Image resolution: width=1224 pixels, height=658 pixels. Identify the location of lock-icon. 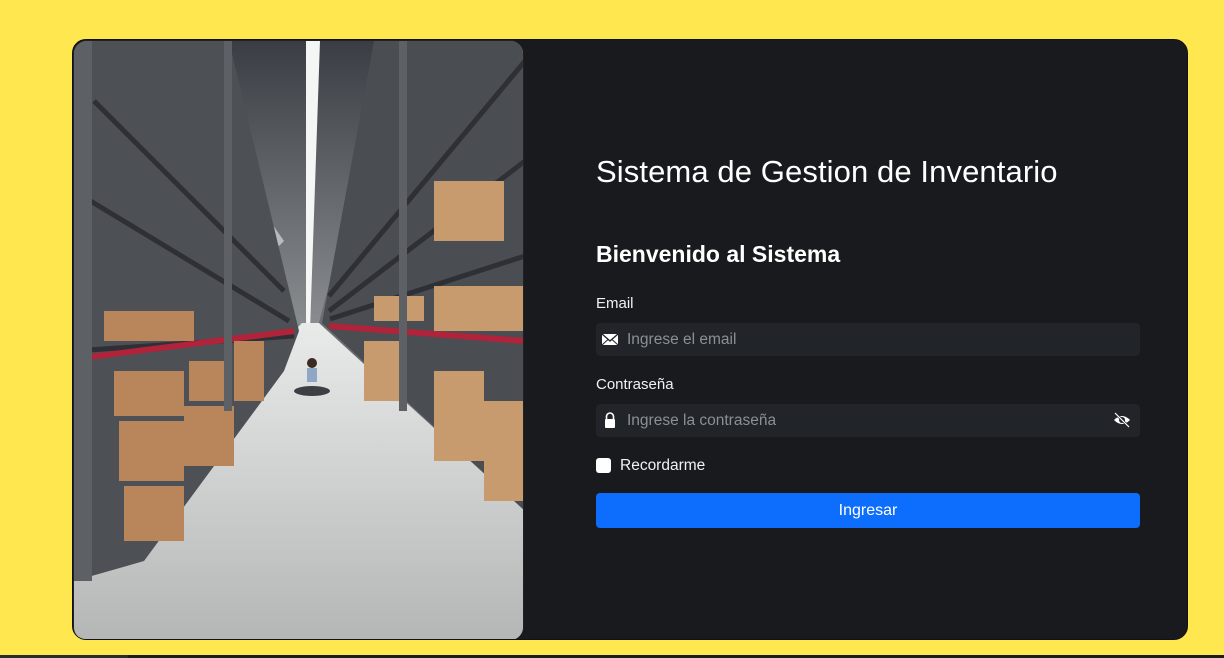
(610, 420).